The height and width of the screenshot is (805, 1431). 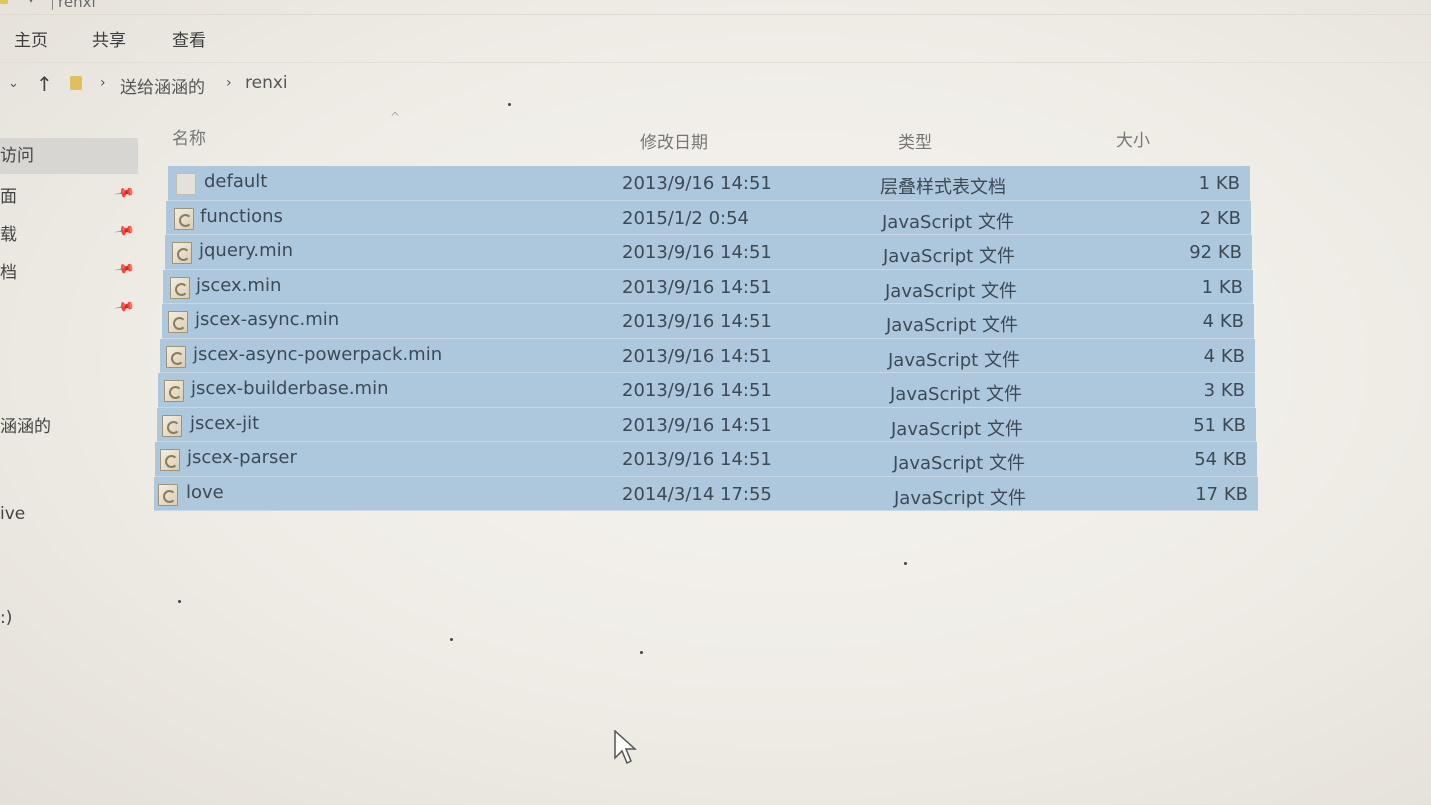 I want to click on file-name: jscex.min, so click(x=239, y=285).